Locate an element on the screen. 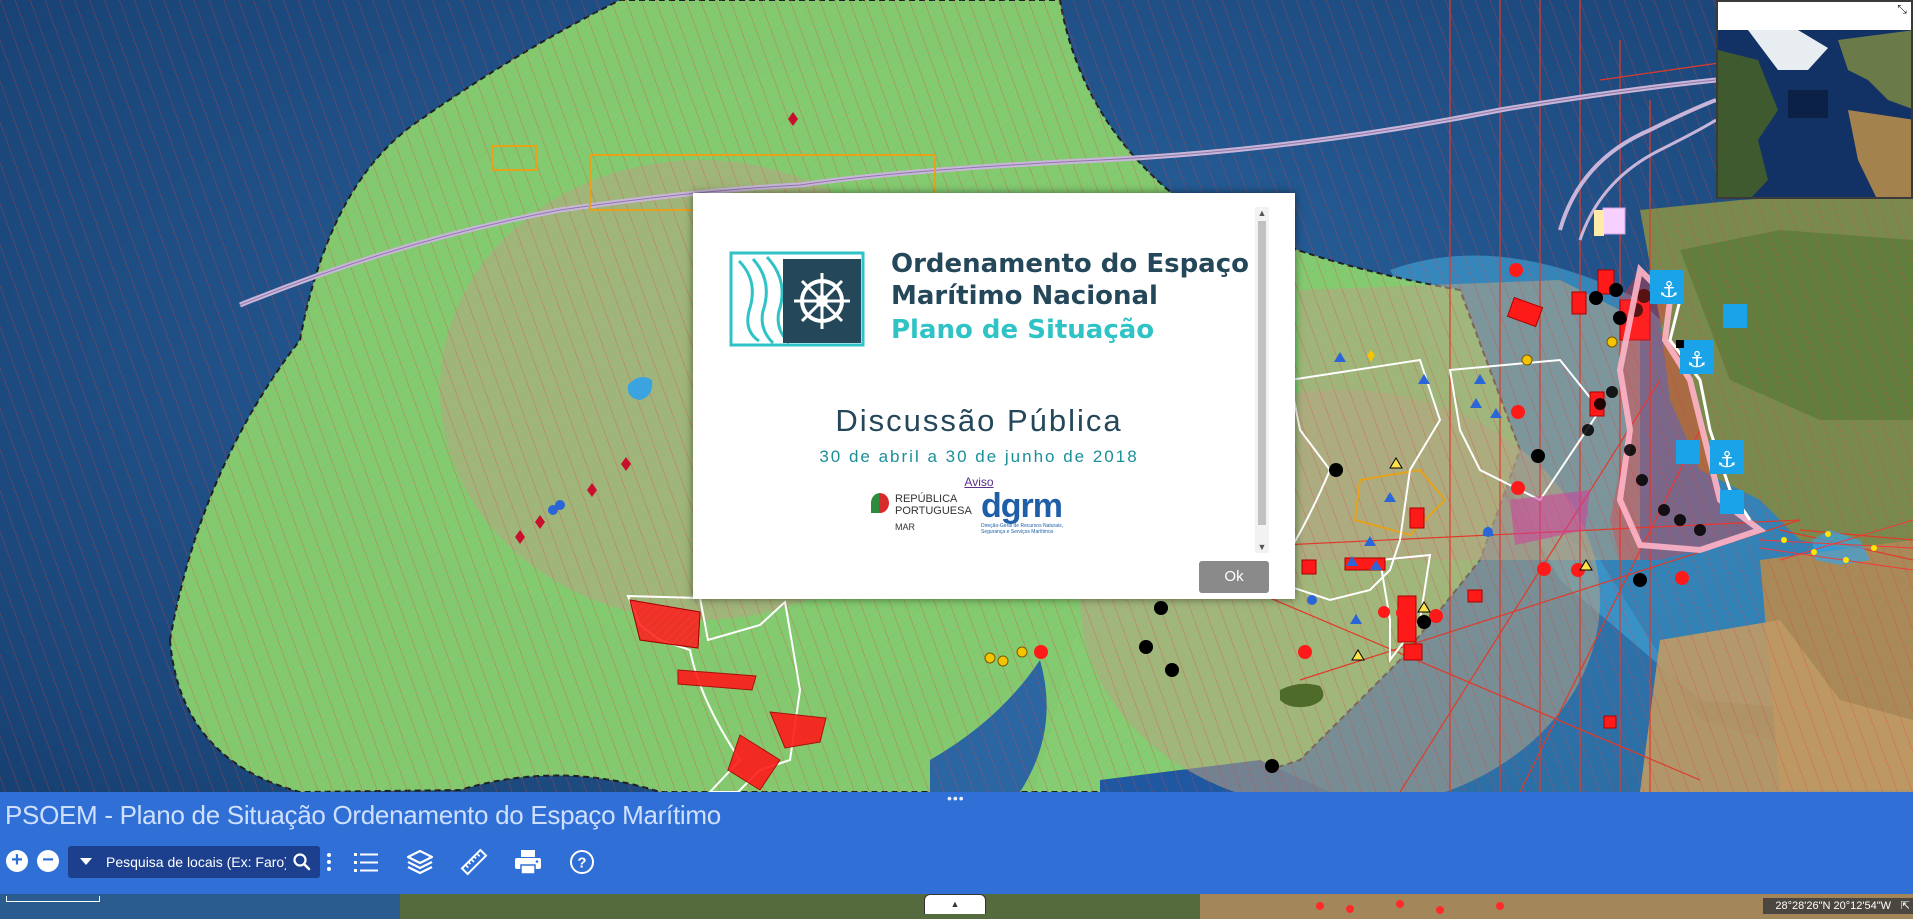 The width and height of the screenshot is (1913, 919). dropdown-caret-icon is located at coordinates (86, 861).